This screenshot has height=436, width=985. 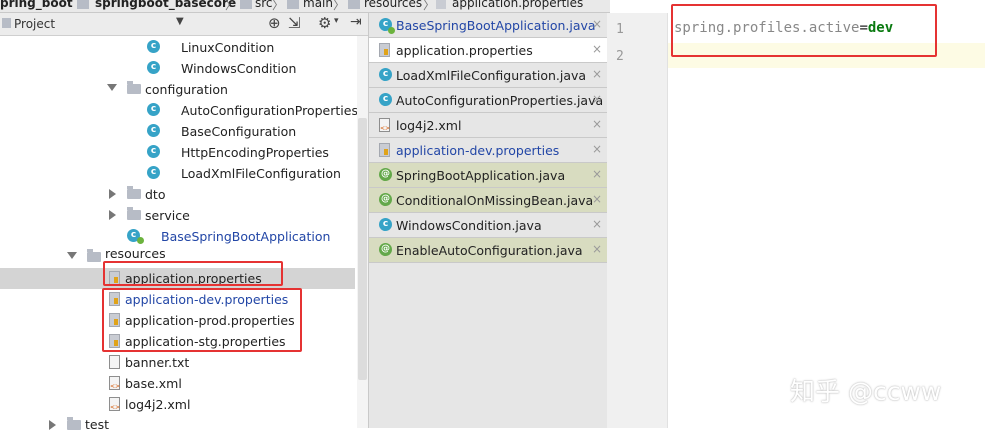 I want to click on tab-application-dev-properties: application-dev.properties ×, so click(x=488, y=150).